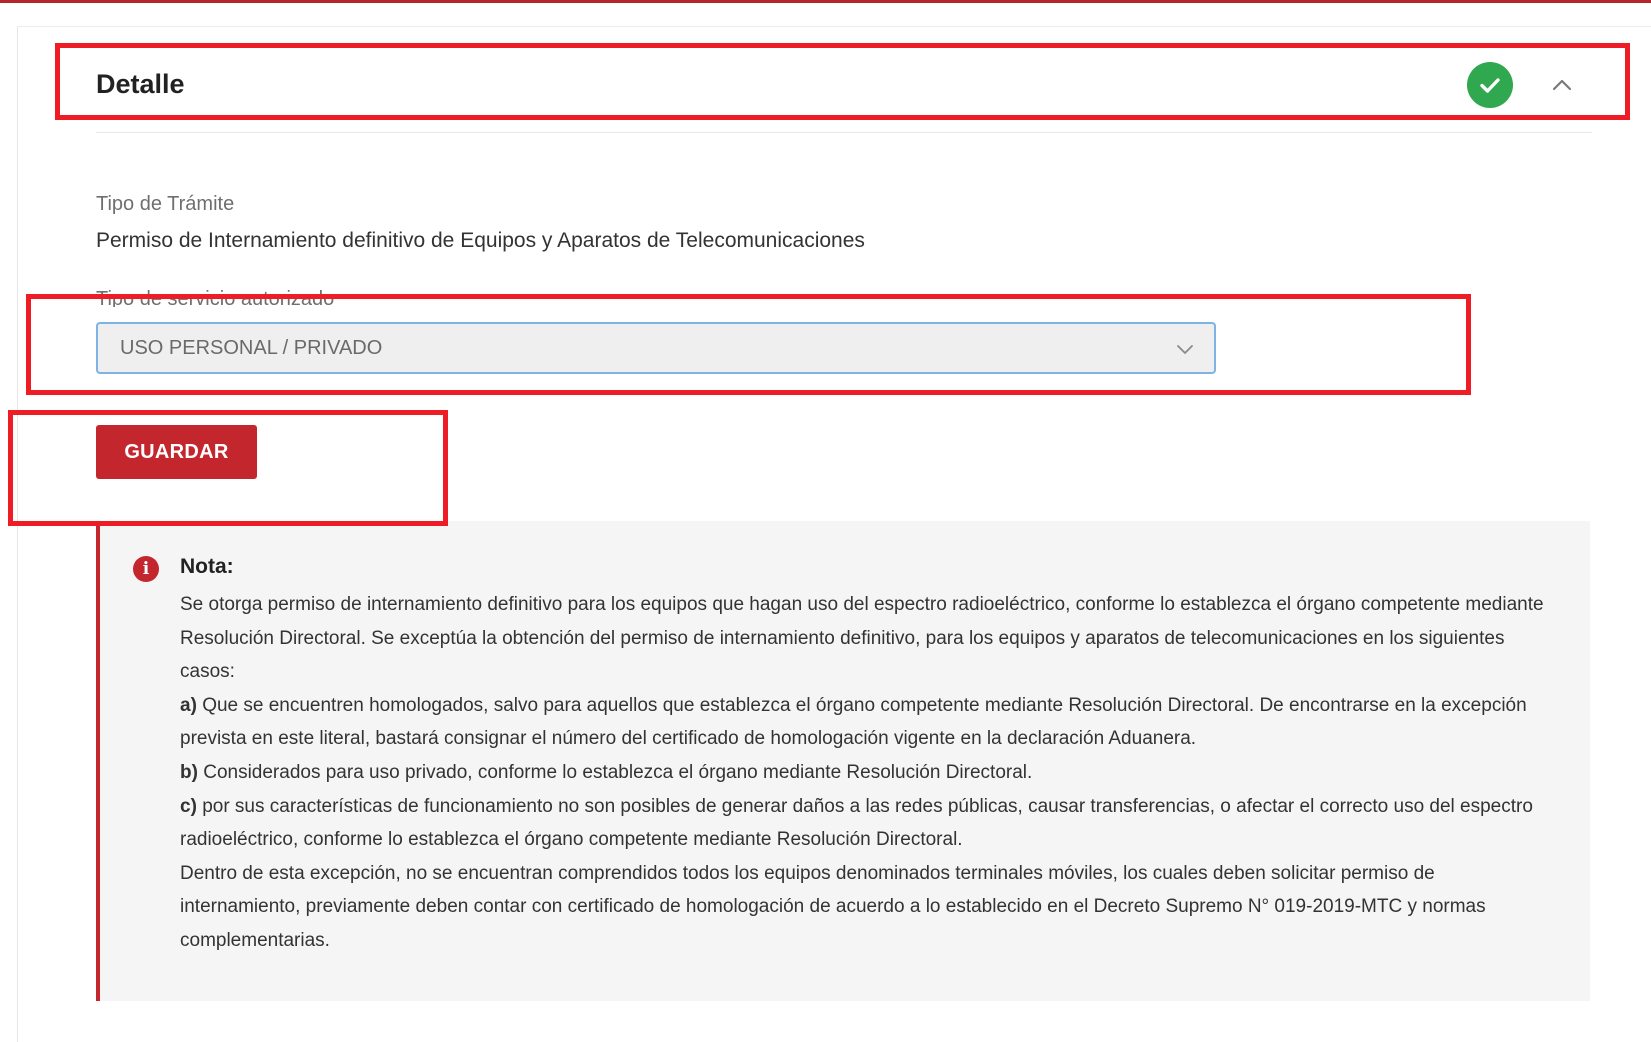 The height and width of the screenshot is (1042, 1651). Describe the element at coordinates (656, 348) in the screenshot. I see `servicio-select: USO PERSONAL / PRIVADO` at that location.